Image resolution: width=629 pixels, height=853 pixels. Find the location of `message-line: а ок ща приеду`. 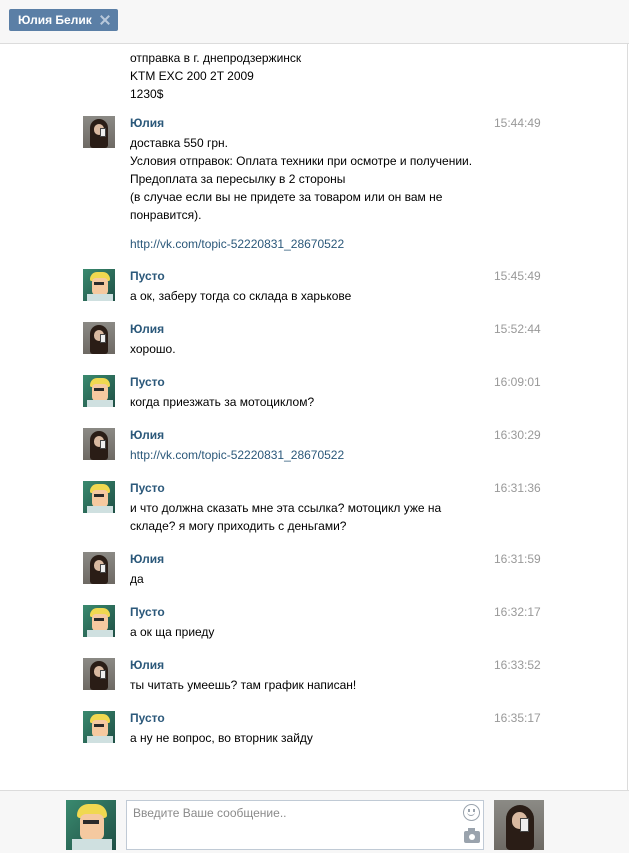

message-line: а ок ща приеду is located at coordinates (172, 632).